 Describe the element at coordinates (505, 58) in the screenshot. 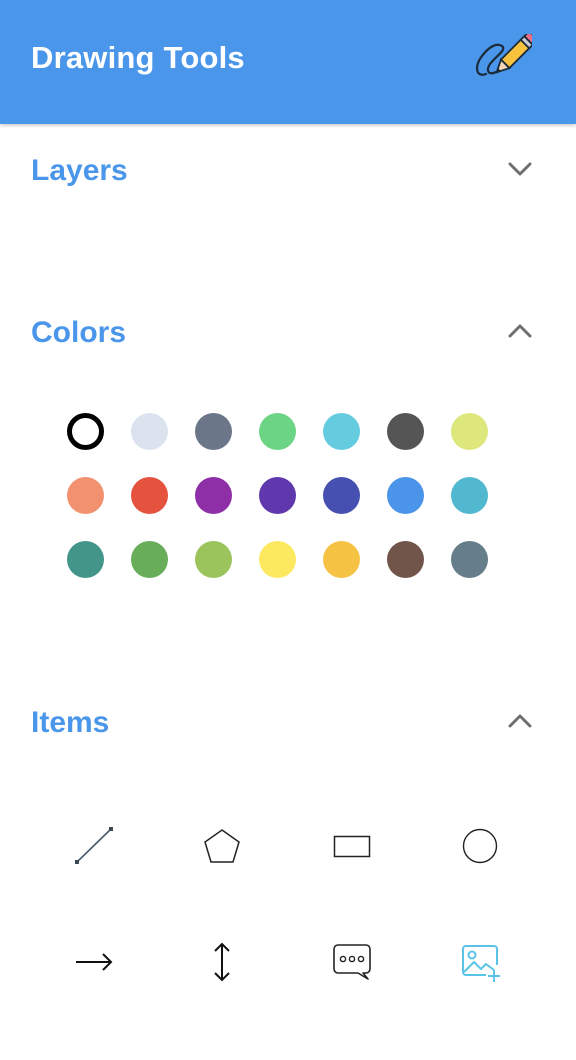

I see `pencil-scribble-icon` at that location.